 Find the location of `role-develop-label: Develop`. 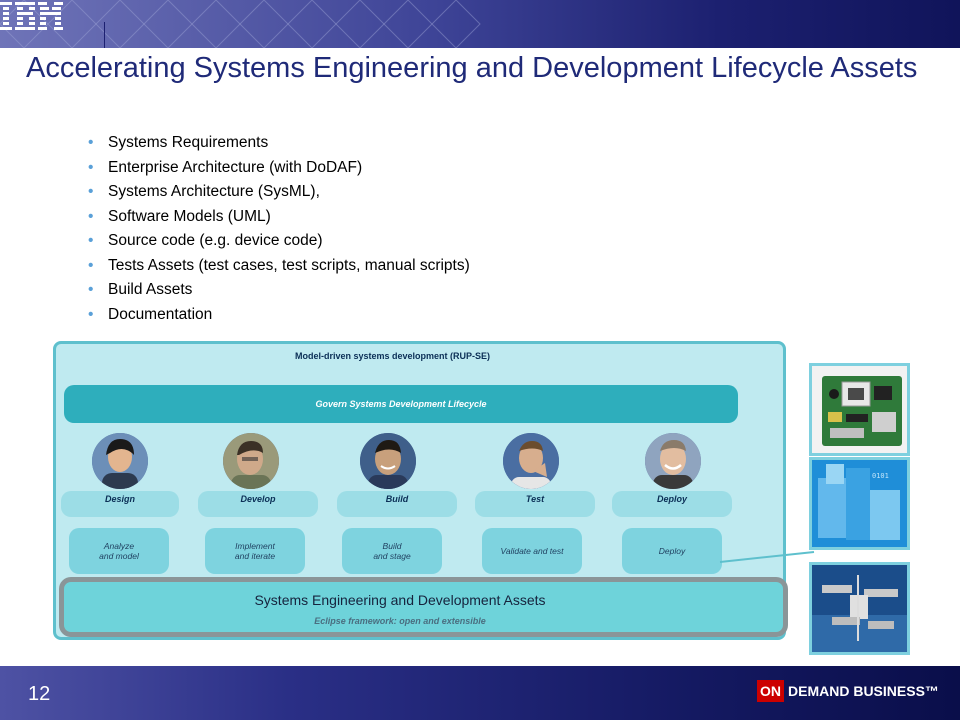

role-develop-label: Develop is located at coordinates (258, 504).